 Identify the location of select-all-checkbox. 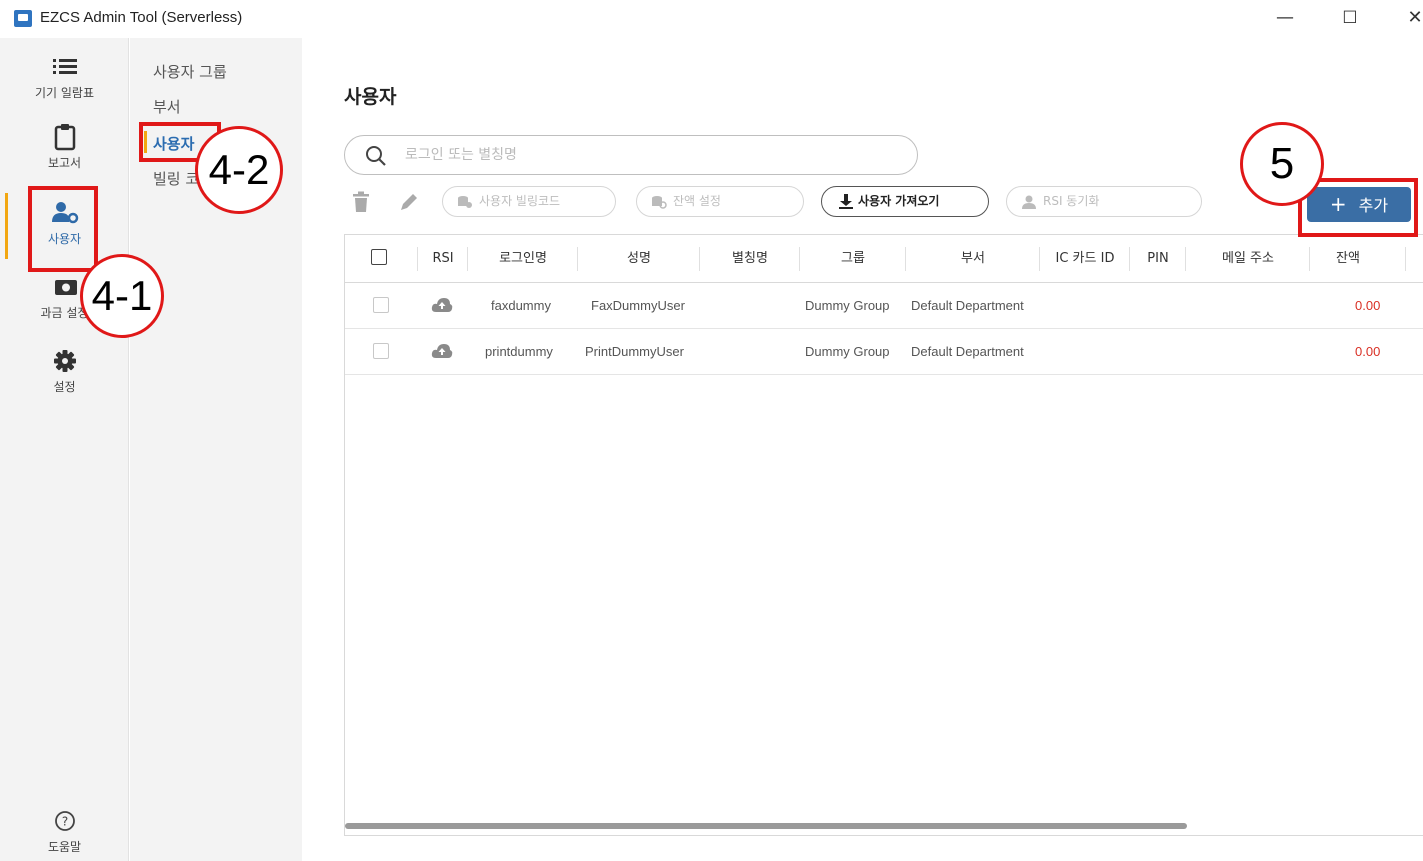
(379, 257).